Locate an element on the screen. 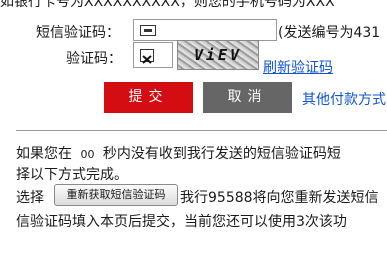 Image resolution: width=387 pixels, height=269 pixels. refresh-captcha-link: 刷新验证码 is located at coordinates (298, 67).